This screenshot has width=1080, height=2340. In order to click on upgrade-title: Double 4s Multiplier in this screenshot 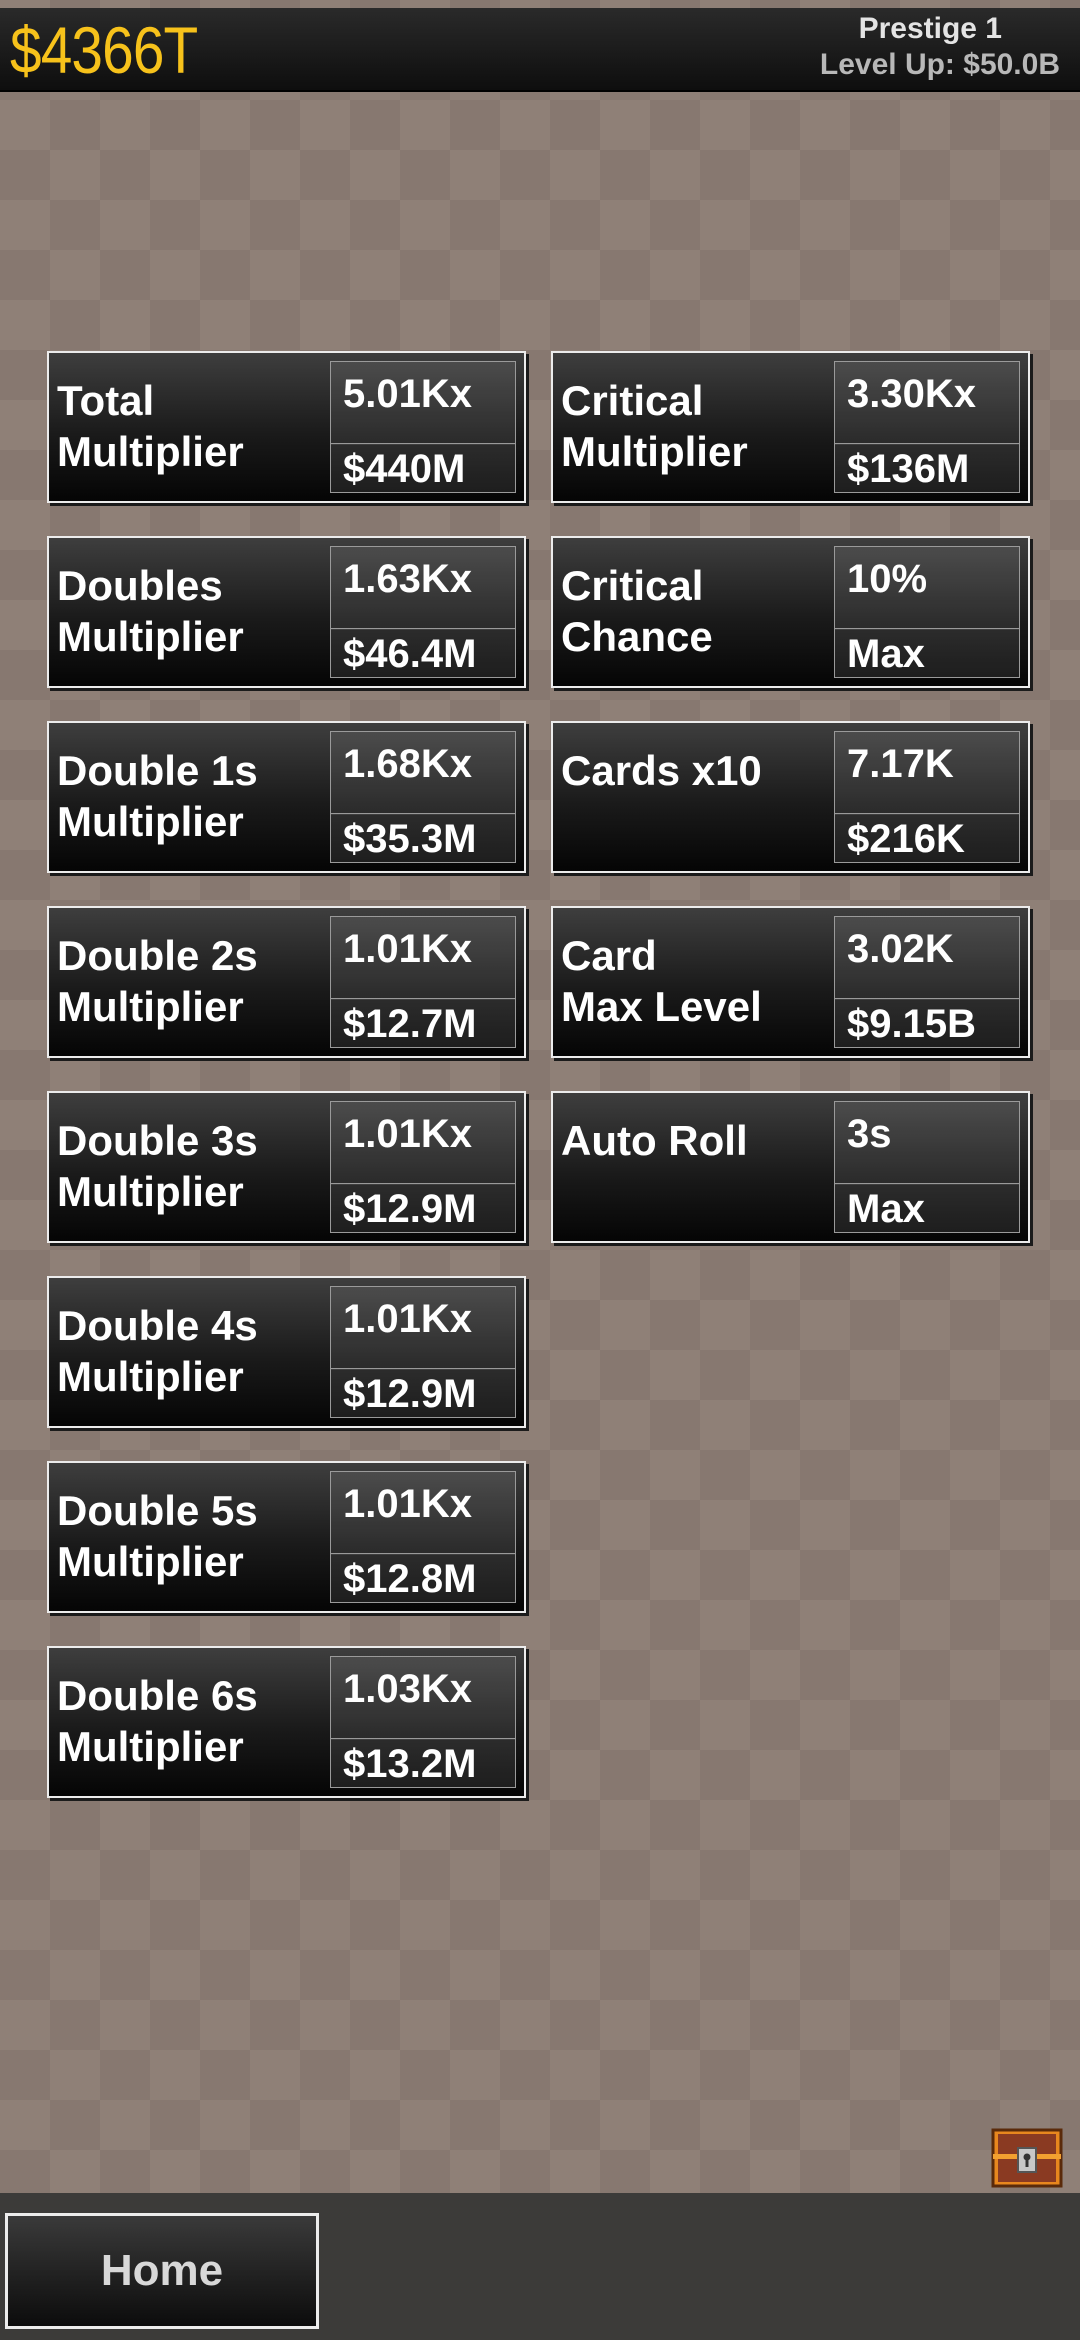, I will do `click(157, 1351)`.